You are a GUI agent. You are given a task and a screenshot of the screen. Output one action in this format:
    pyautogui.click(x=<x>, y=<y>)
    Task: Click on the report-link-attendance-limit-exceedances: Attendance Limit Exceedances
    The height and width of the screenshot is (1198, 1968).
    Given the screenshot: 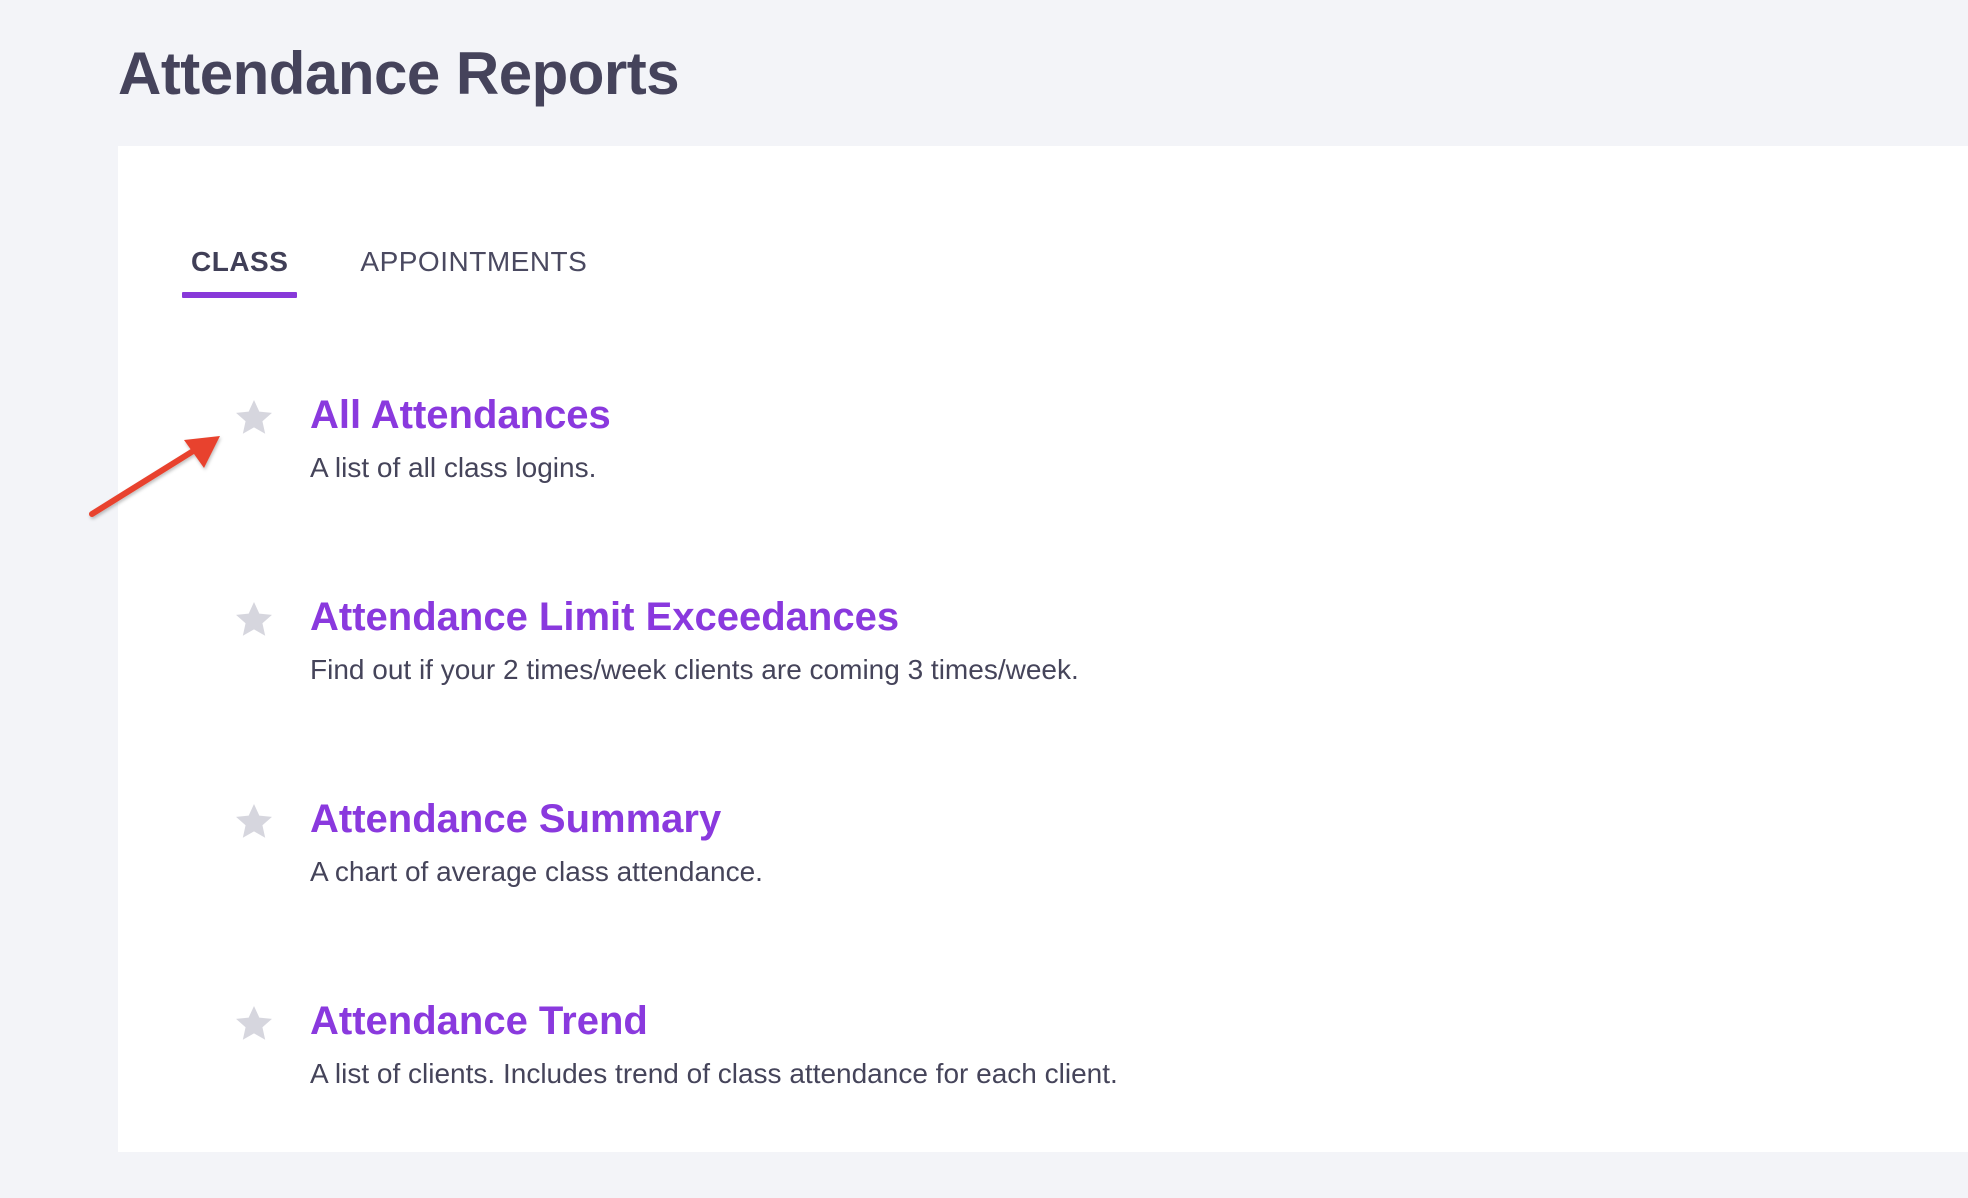 What is the action you would take?
    pyautogui.click(x=604, y=617)
    